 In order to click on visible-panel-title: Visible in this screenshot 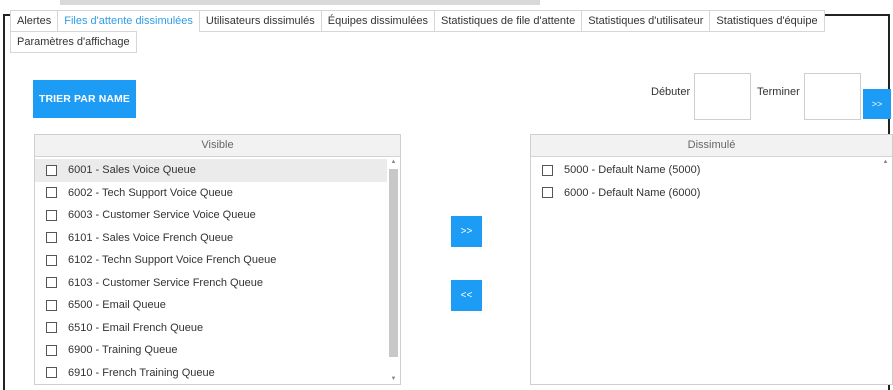, I will do `click(217, 146)`.